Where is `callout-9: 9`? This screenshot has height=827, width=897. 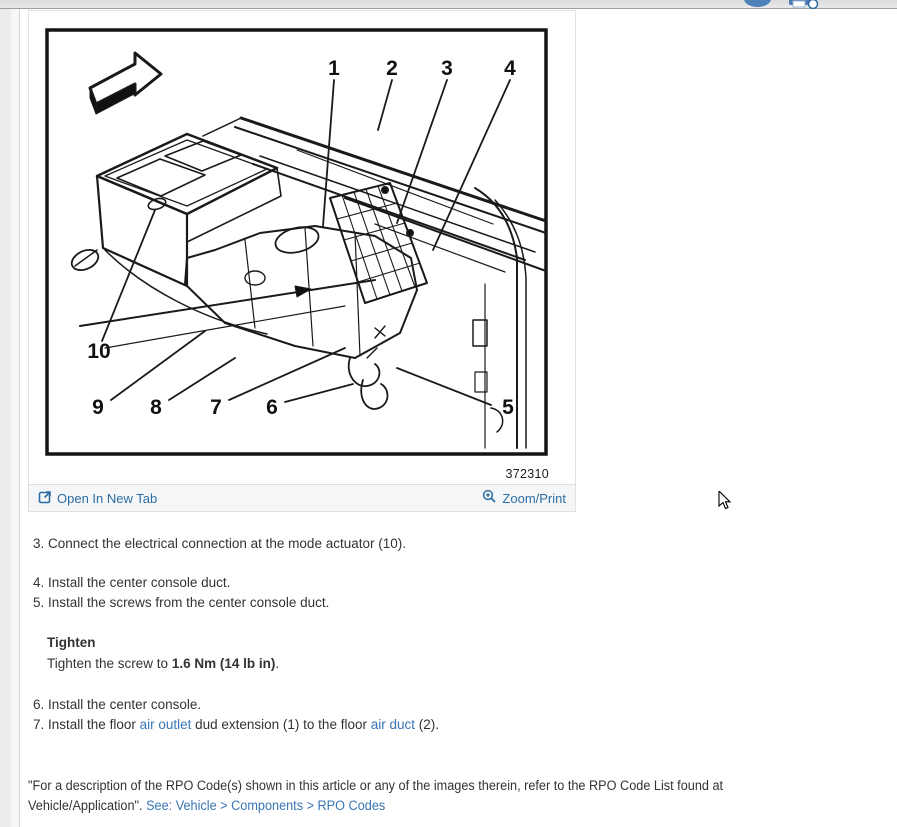
callout-9: 9 is located at coordinates (98, 407).